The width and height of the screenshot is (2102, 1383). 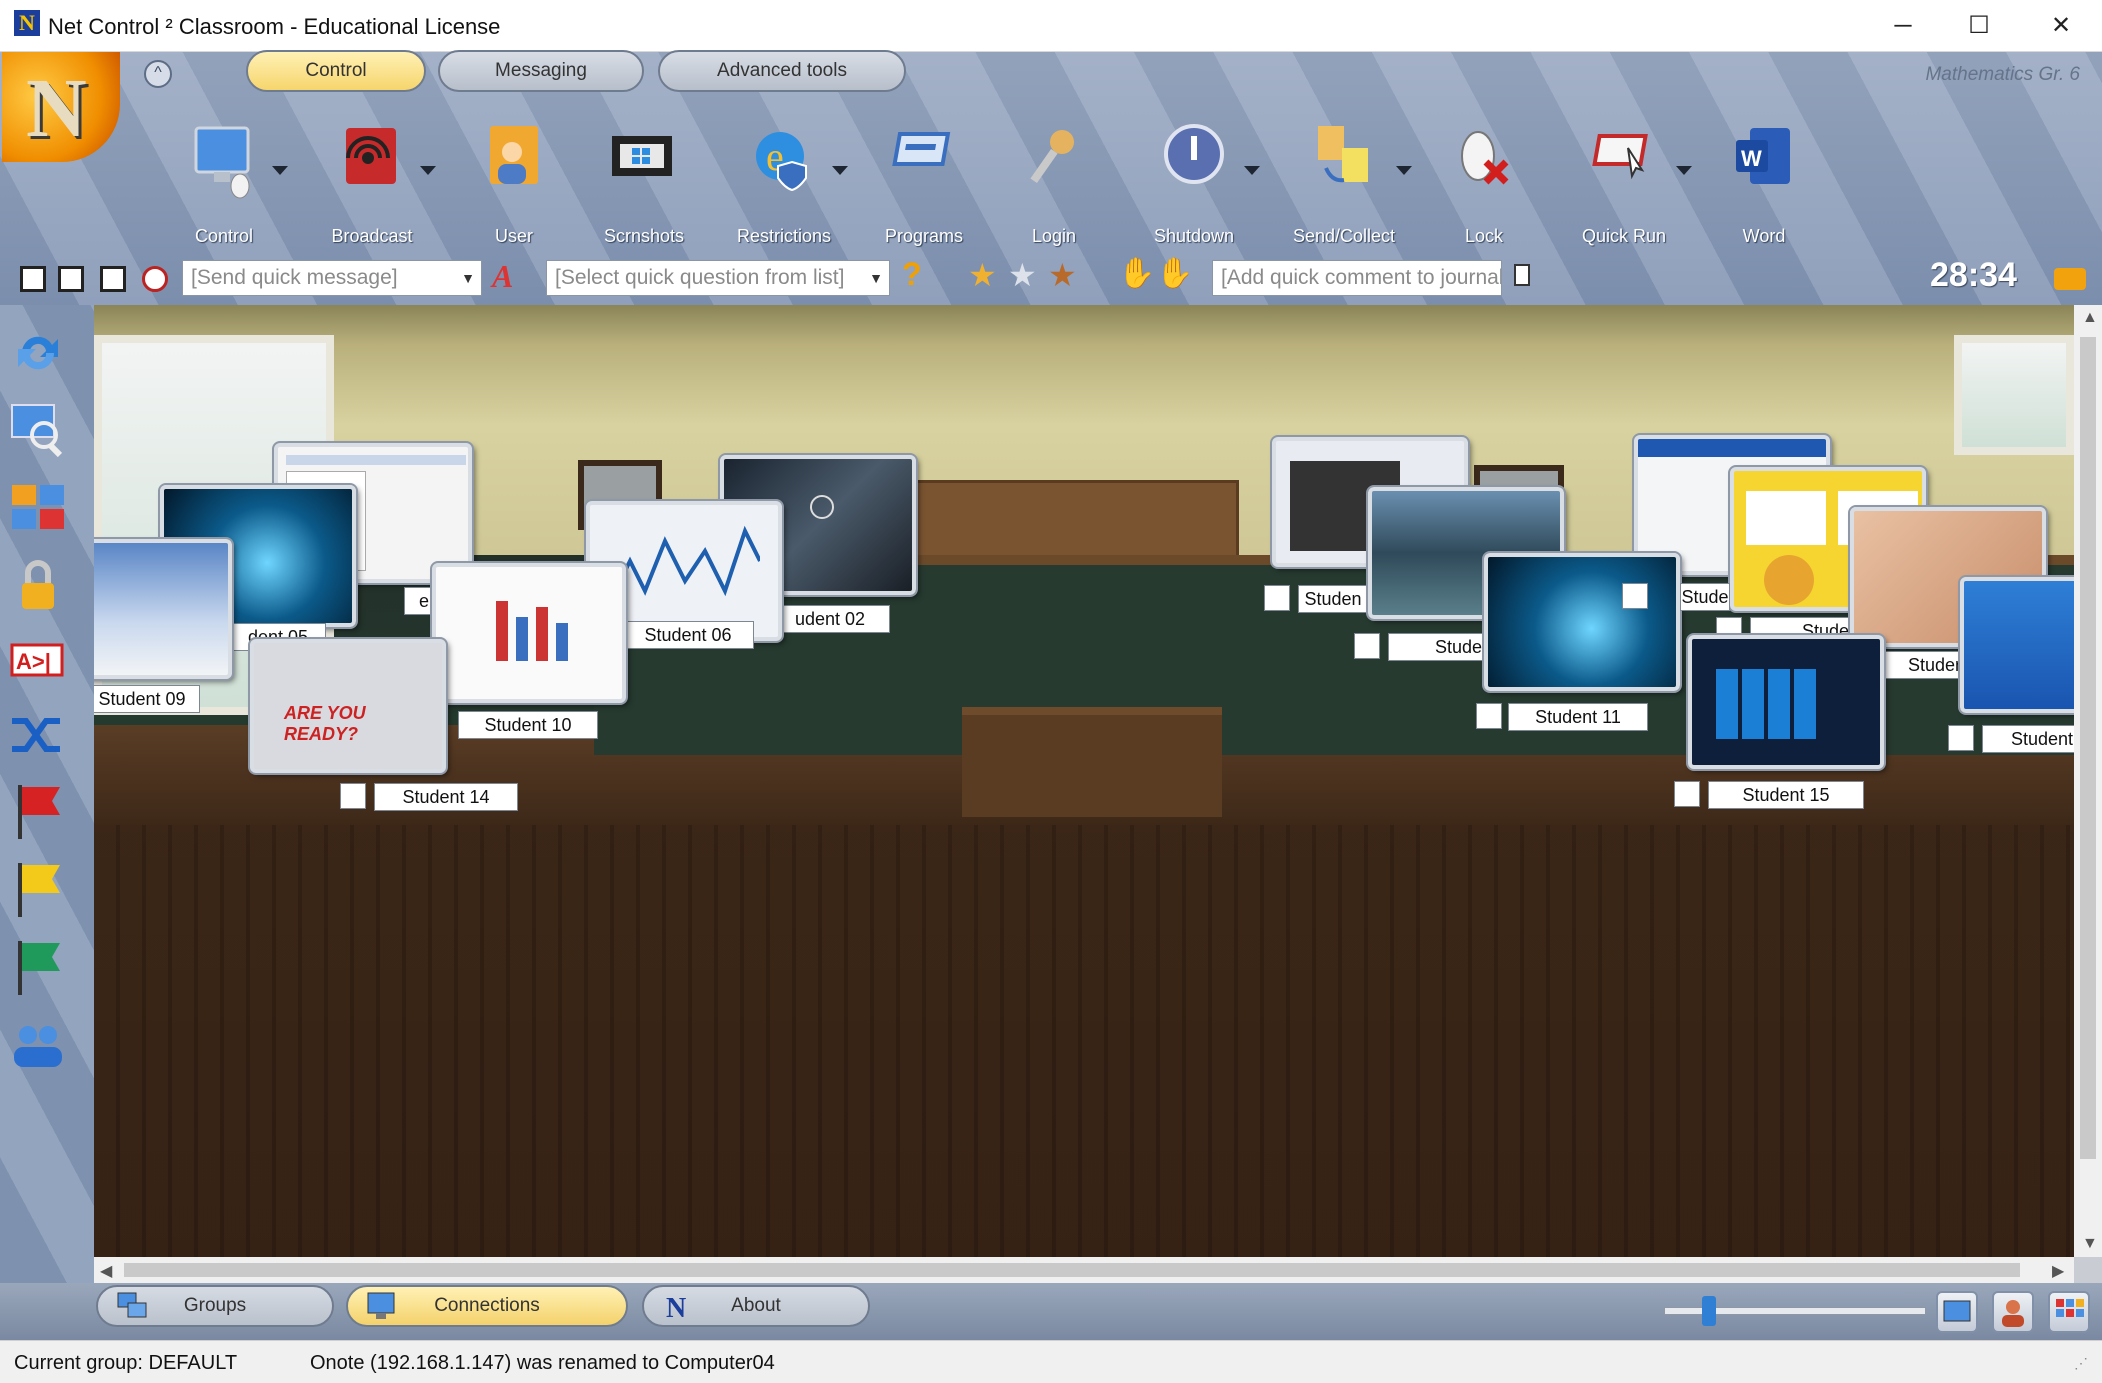 What do you see at coordinates (2058, 1271) in the screenshot?
I see `scroll-right-icon: ▶` at bounding box center [2058, 1271].